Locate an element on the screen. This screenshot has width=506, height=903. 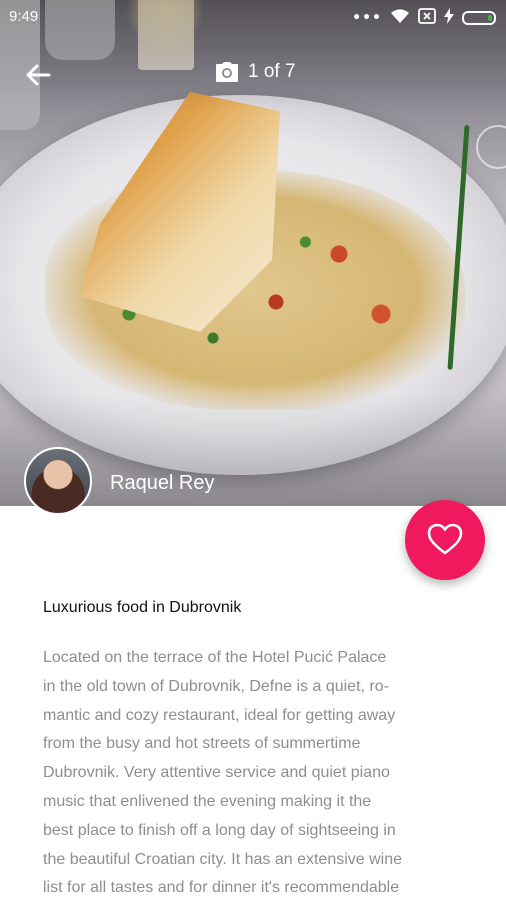
heart-outline-icon is located at coordinates (445, 539).